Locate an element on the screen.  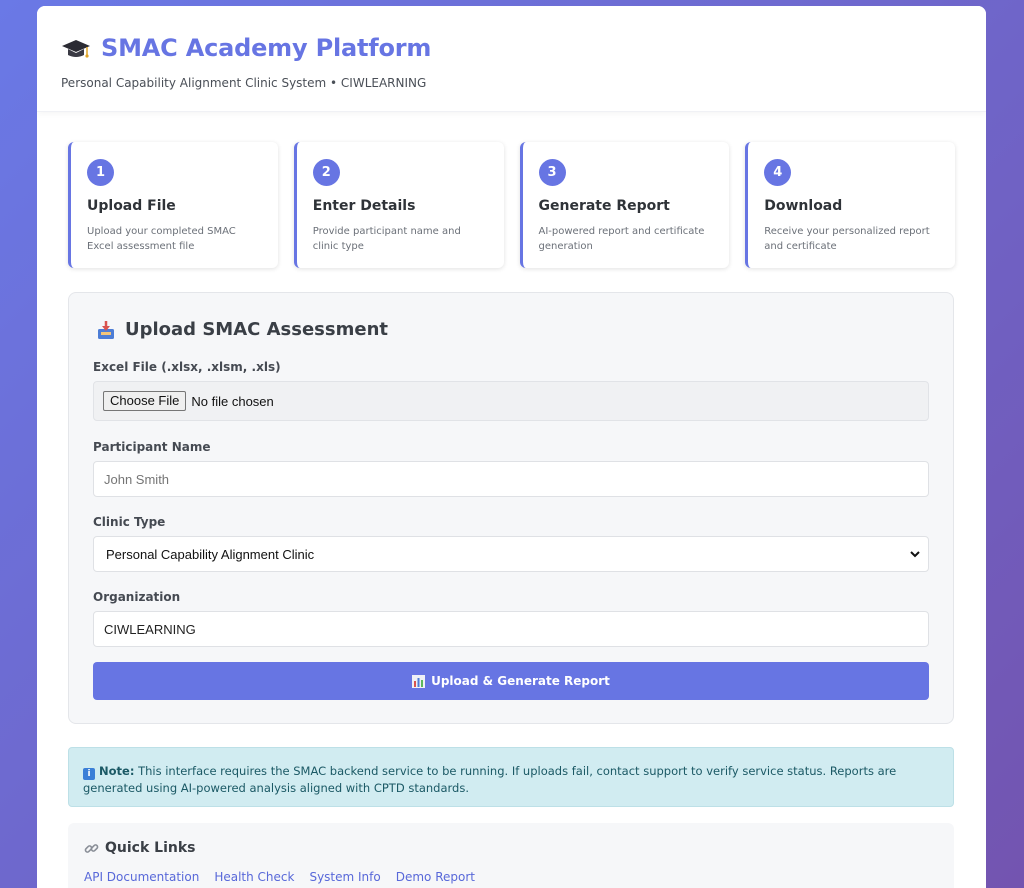
clinic-type-label: Clinic Type is located at coordinates (129, 522).